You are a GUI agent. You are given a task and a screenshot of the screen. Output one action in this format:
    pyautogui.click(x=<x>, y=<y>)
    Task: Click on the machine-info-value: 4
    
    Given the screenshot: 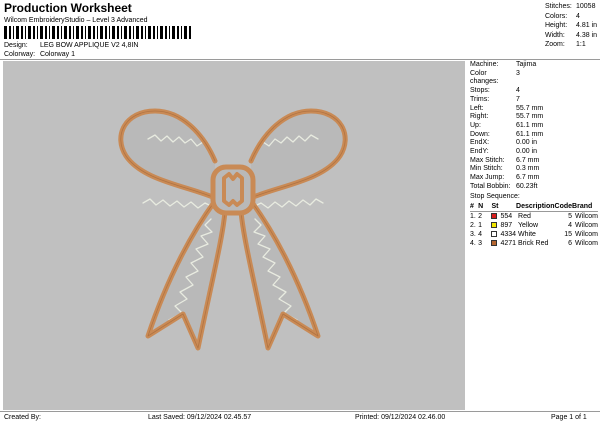 What is the action you would take?
    pyautogui.click(x=518, y=91)
    